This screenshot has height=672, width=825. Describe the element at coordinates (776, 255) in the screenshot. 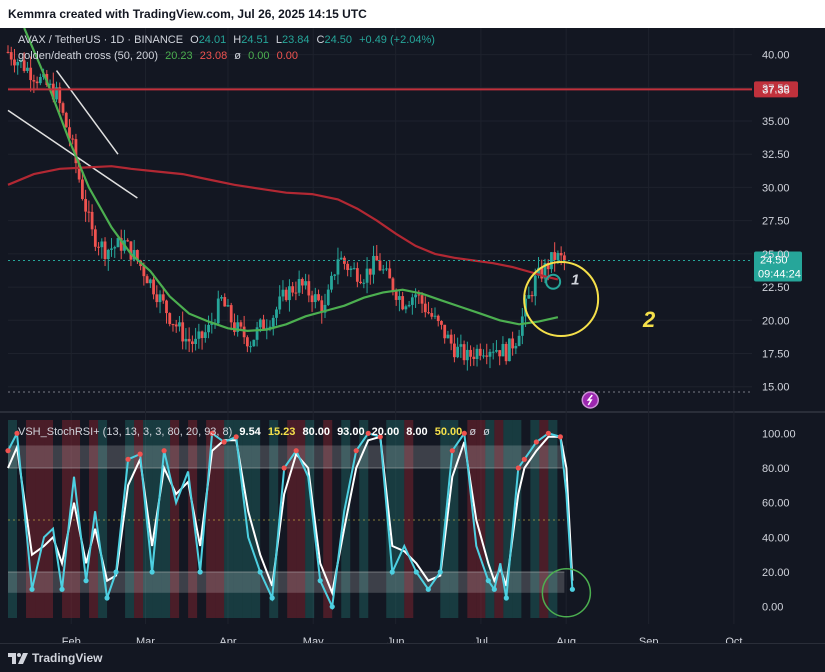

I see `price-tick-label: 25.00` at that location.